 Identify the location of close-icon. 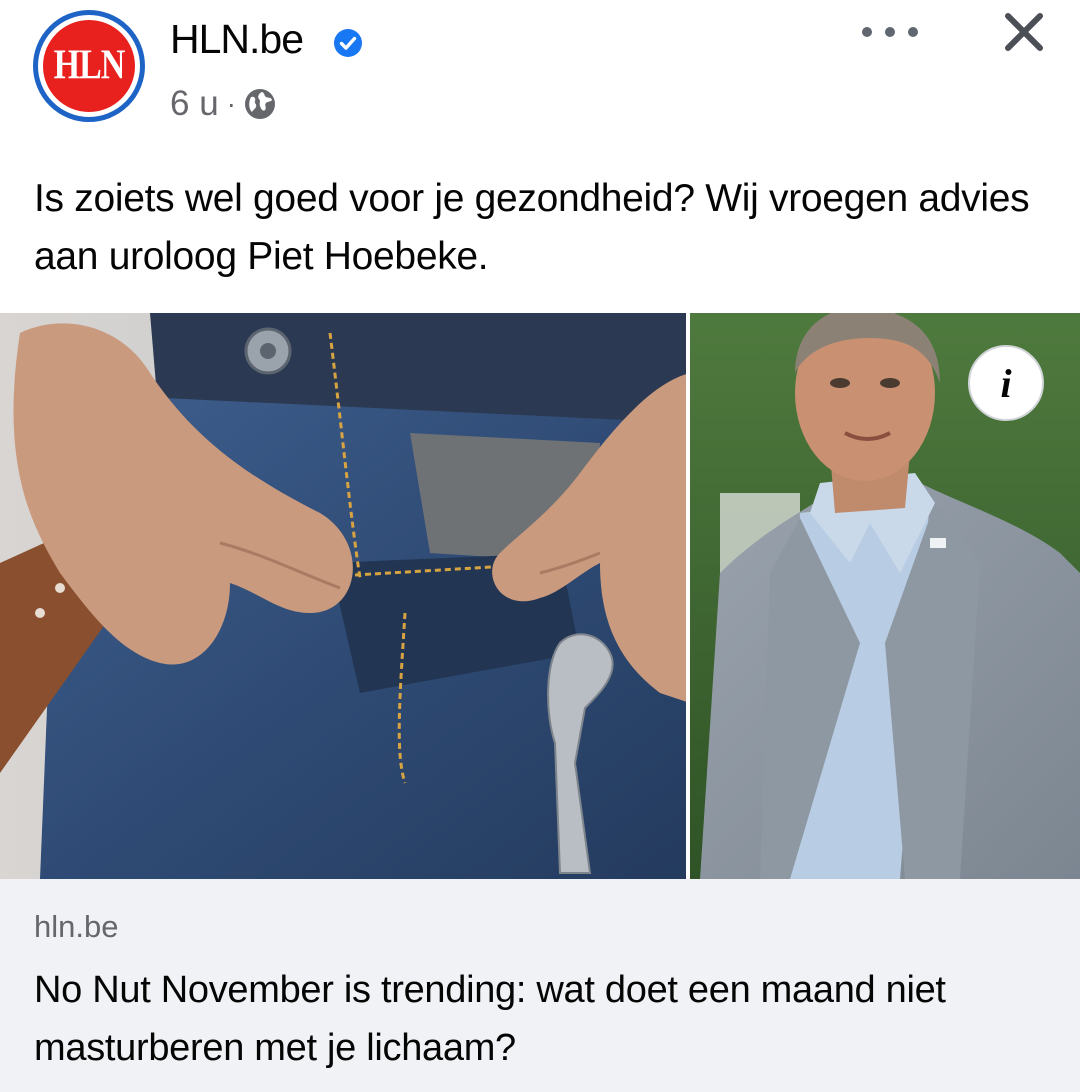
(1024, 32).